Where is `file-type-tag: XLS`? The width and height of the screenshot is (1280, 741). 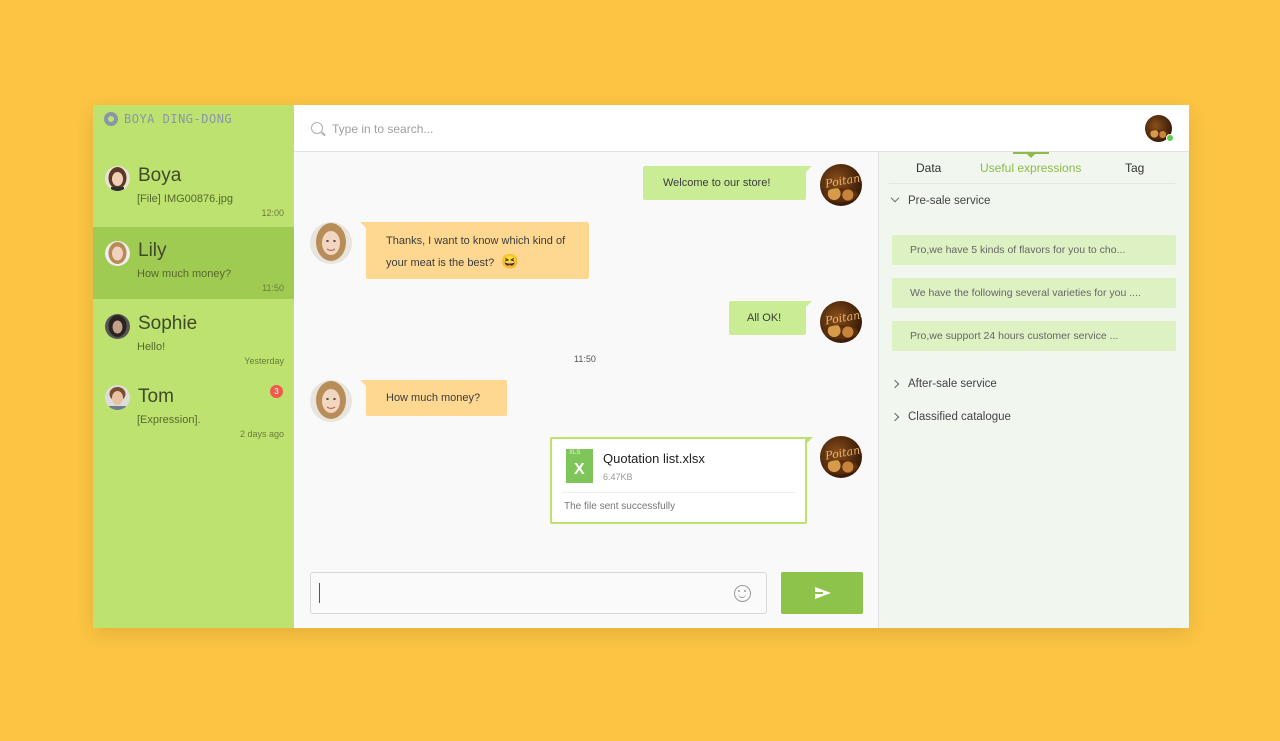 file-type-tag: XLS is located at coordinates (575, 453).